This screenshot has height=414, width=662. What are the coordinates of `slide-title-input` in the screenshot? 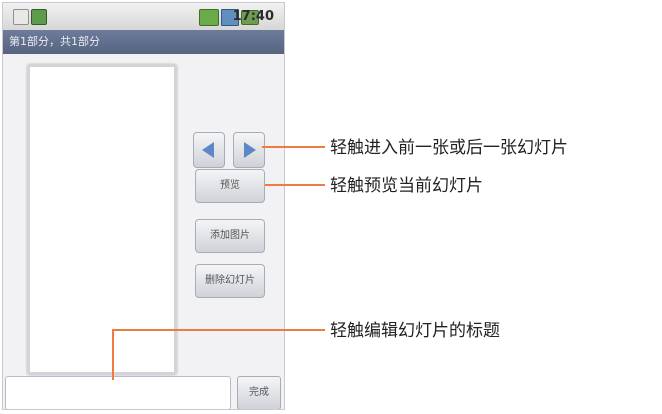 It's located at (118, 392).